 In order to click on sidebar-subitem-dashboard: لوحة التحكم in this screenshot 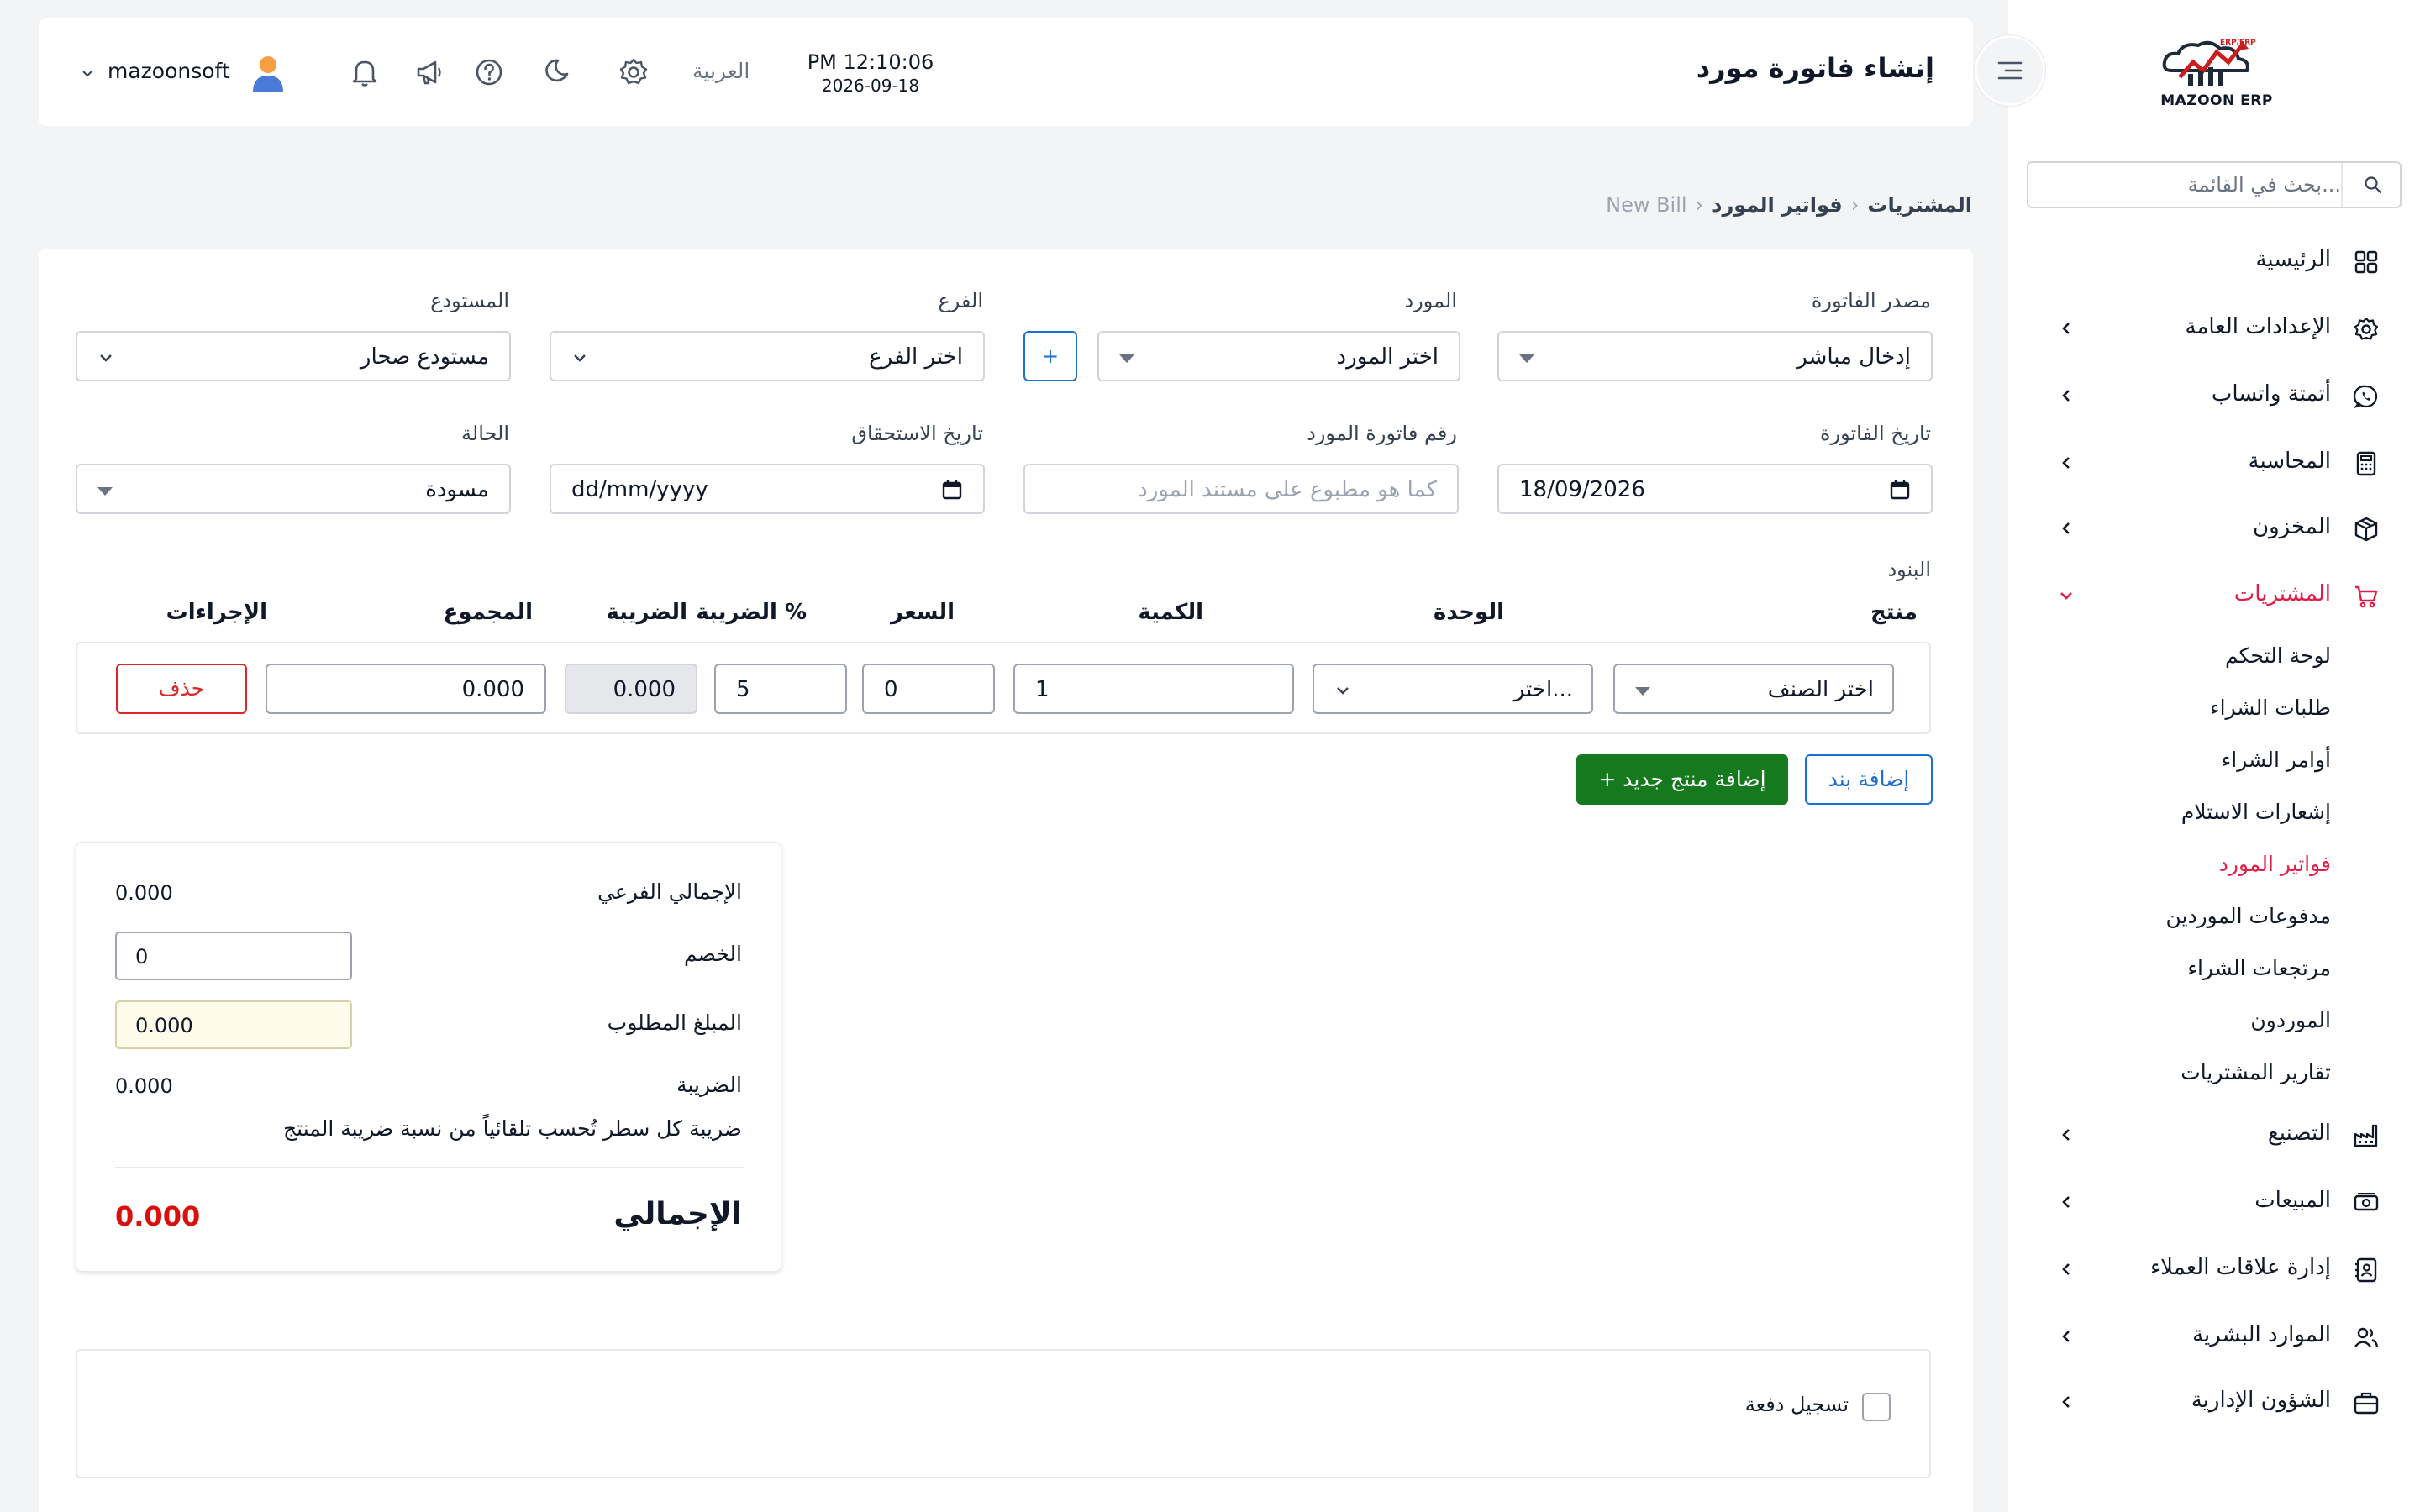, I will do `click(2278, 655)`.